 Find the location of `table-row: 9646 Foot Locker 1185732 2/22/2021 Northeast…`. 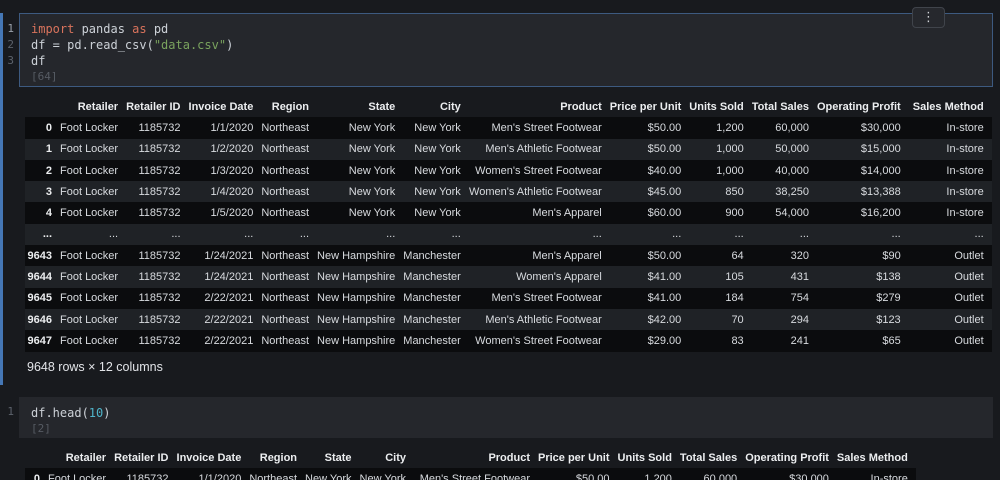

table-row: 9646 Foot Locker 1185732 2/22/2021 Northeast… is located at coordinates (508, 319).